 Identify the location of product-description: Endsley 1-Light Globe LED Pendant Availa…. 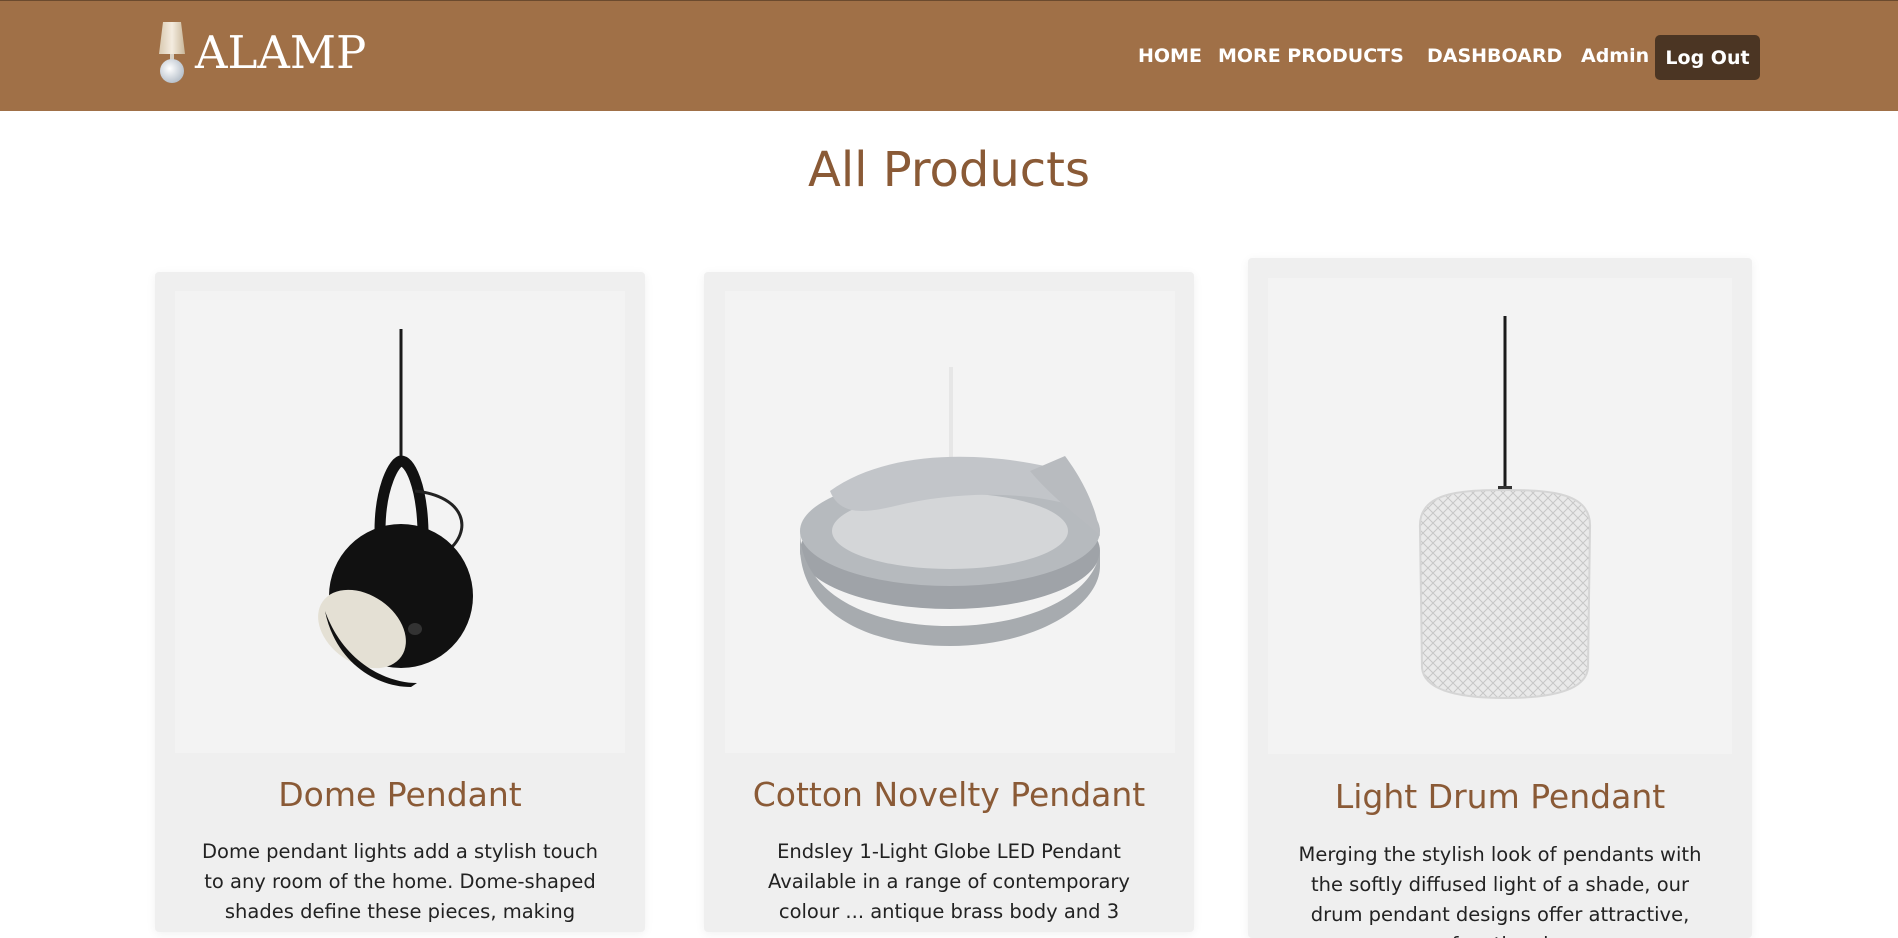
(949, 886).